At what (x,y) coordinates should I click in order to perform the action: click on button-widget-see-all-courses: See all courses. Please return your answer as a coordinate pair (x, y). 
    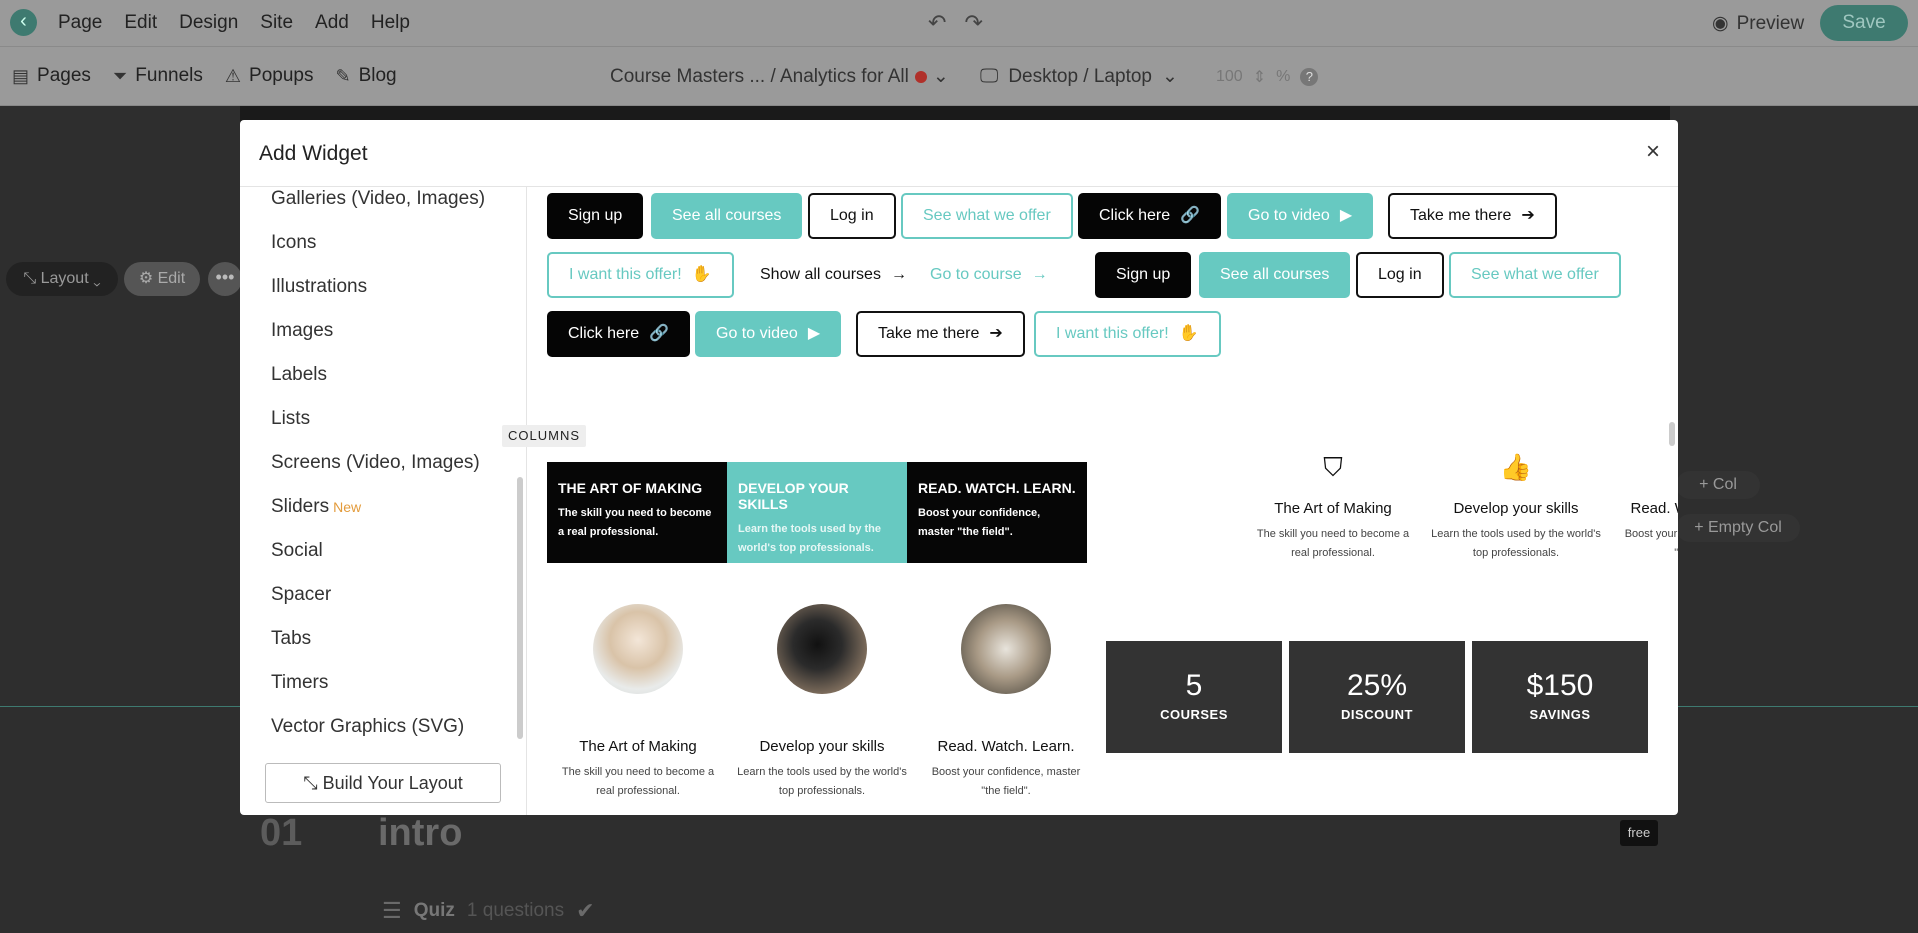
    Looking at the image, I should click on (727, 216).